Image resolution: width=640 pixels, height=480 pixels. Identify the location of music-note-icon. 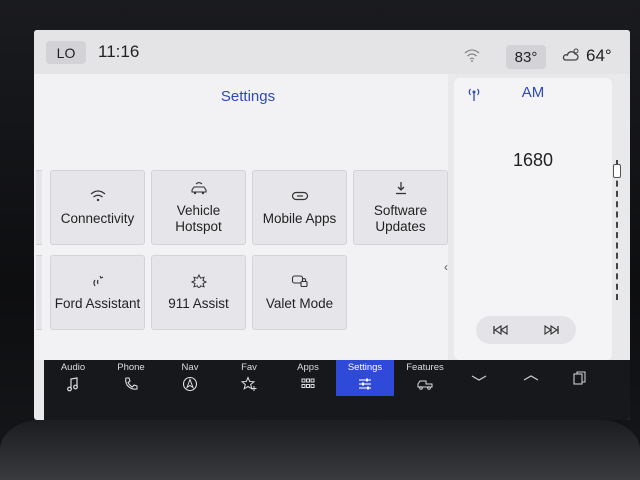
(72, 384).